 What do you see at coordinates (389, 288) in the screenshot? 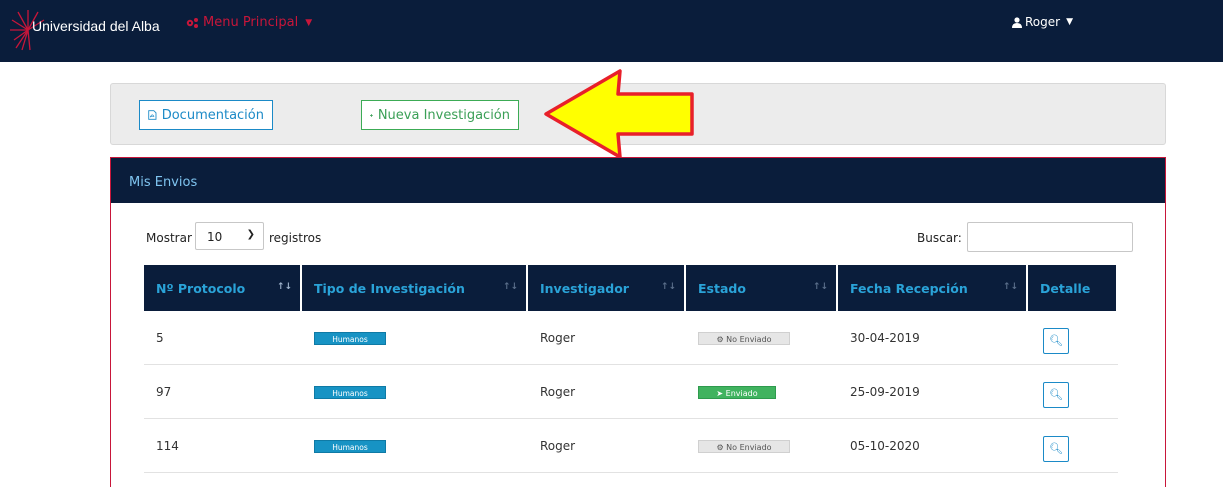
I see `column-header-label: Tipo de Investigación` at bounding box center [389, 288].